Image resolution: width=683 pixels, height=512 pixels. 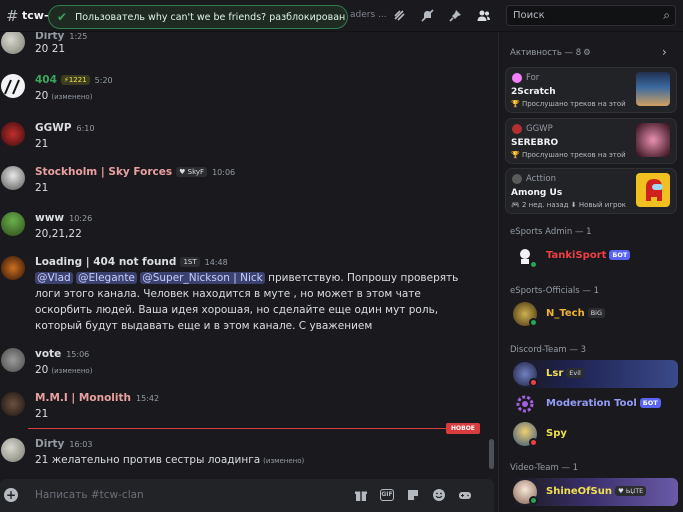 I want to click on message-author: Stockholm | Sky Forces ♥ SkyF 10:06, so click(x=135, y=172).